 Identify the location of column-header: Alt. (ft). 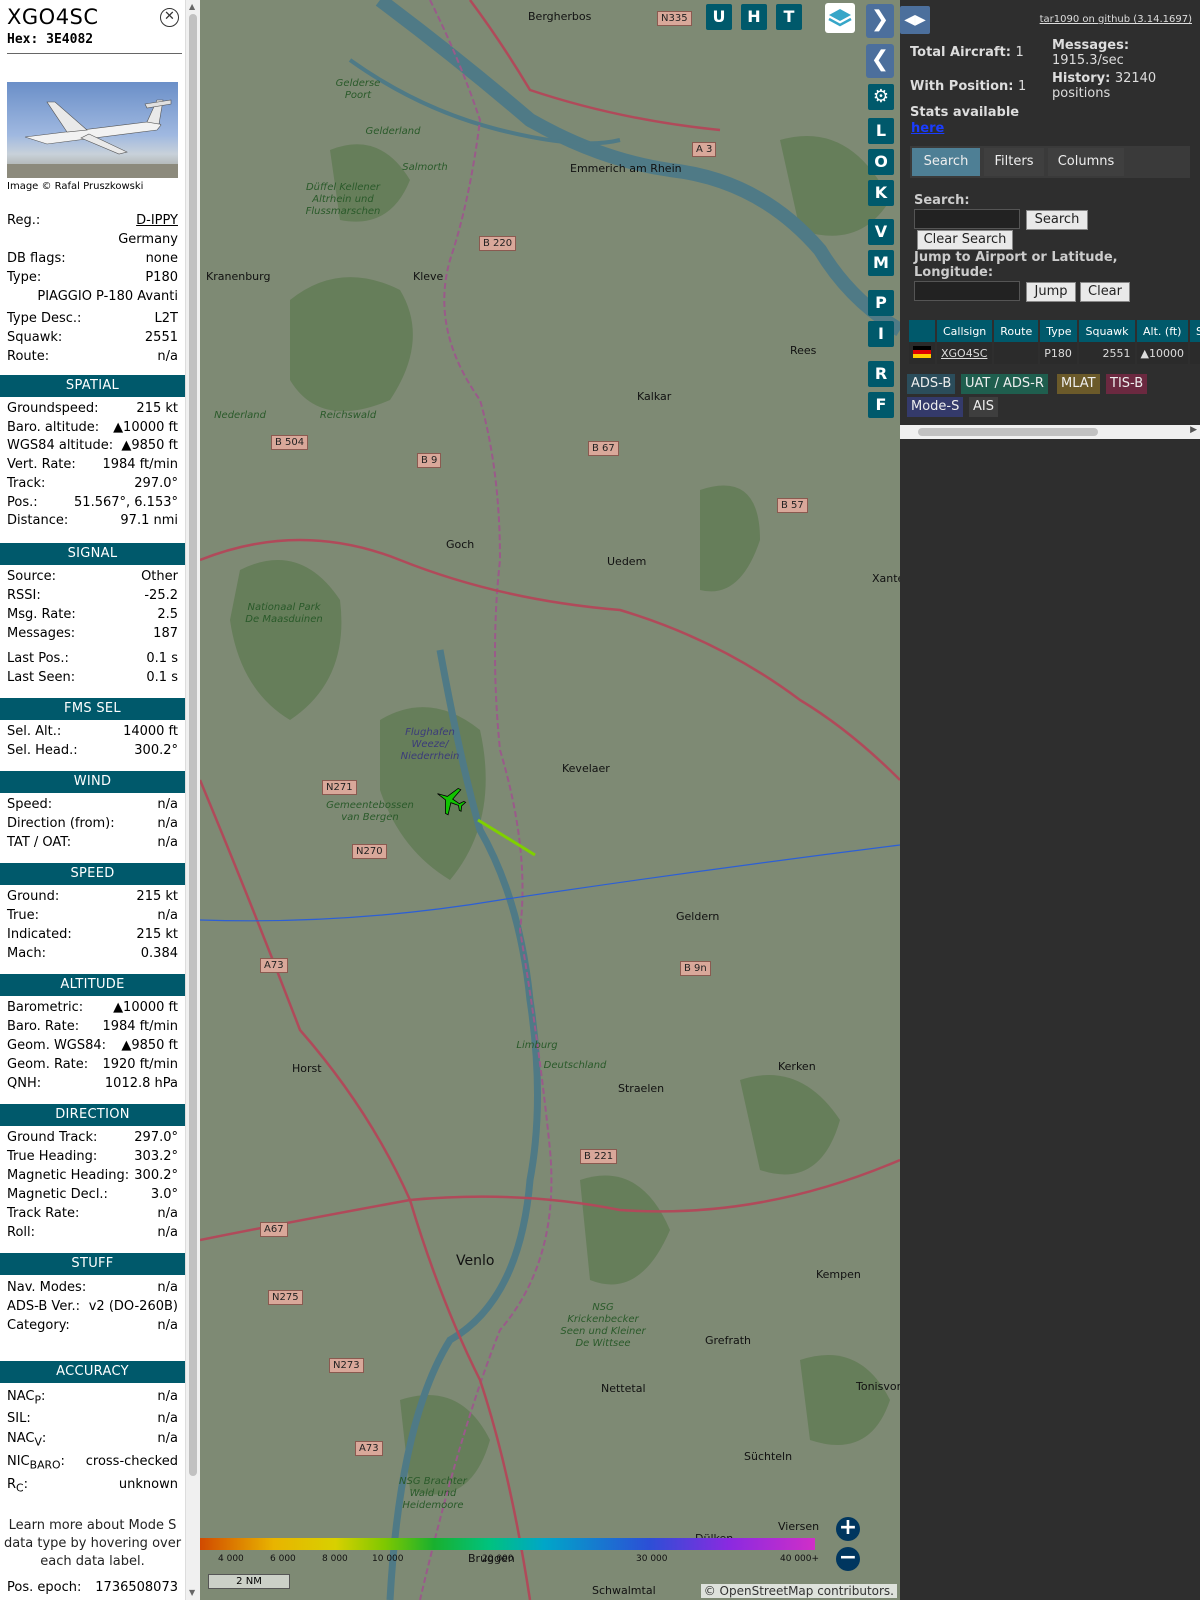
(1162, 331).